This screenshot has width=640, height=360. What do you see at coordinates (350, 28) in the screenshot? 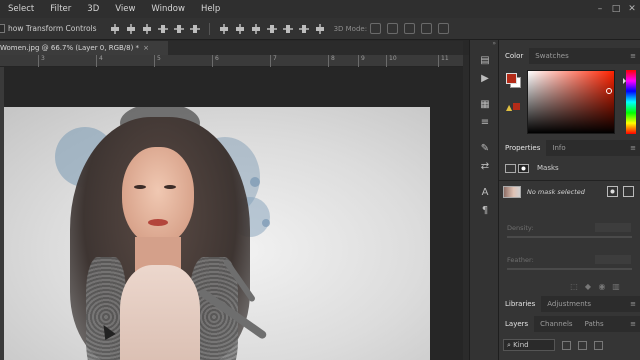
I see `3d-mode-label: 3D Mode:` at bounding box center [350, 28].